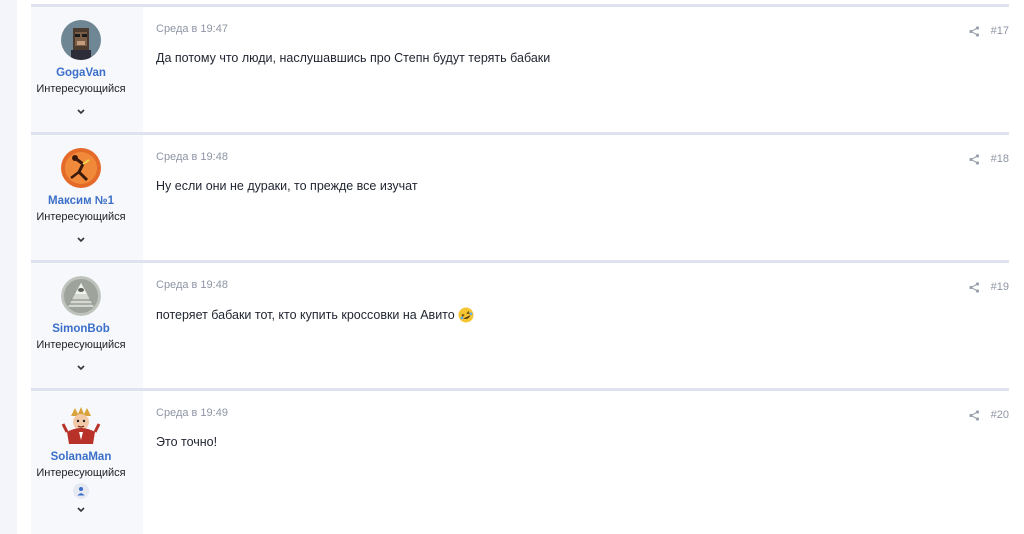 The image size is (1024, 534). Describe the element at coordinates (192, 413) in the screenshot. I see `post-date: Среда в 19:49` at that location.